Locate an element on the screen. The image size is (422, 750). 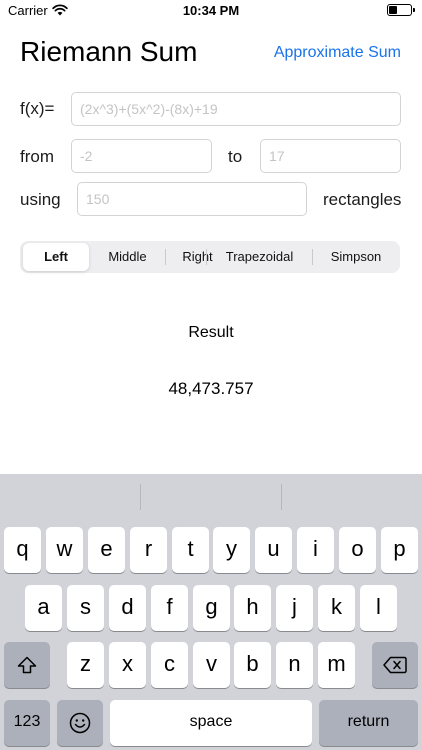
shift-icon is located at coordinates (27, 663).